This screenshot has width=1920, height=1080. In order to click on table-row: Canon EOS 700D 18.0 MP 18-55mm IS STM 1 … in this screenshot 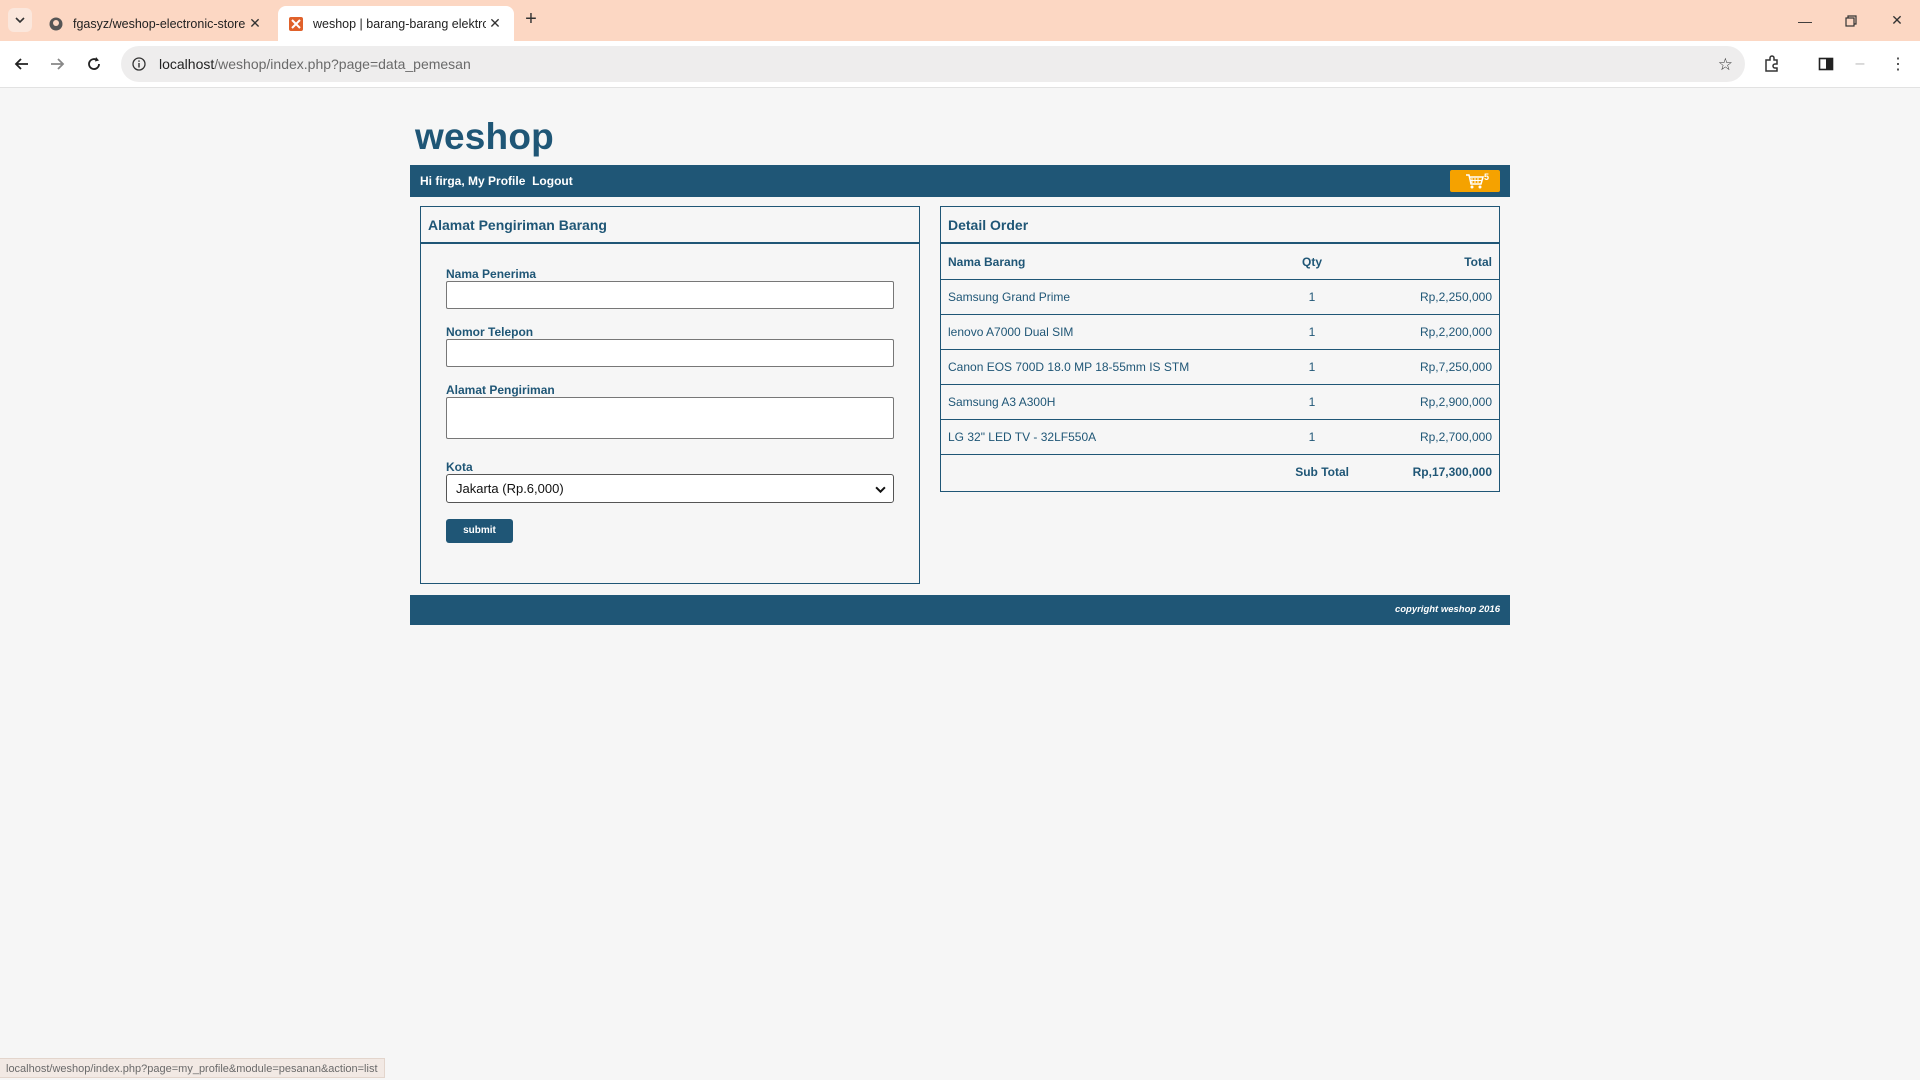, I will do `click(1220, 367)`.